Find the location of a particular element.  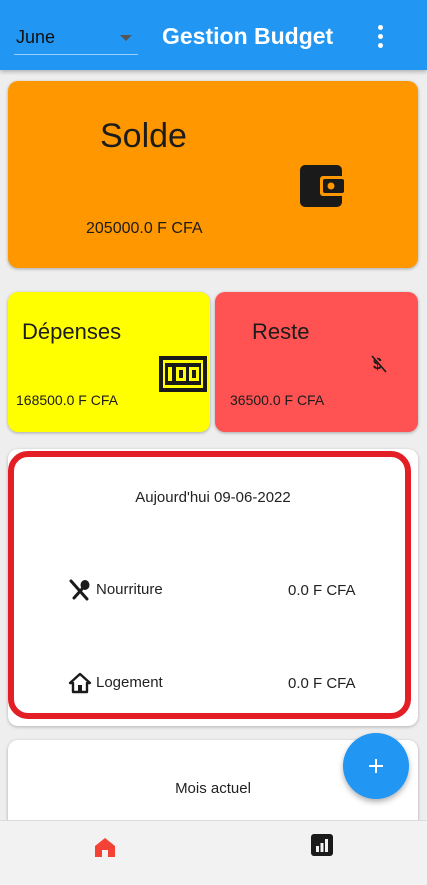

add-button is located at coordinates (376, 766).